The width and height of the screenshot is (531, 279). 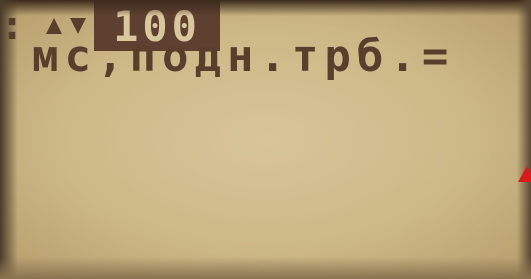 I want to click on bezel-left, so click(x=9, y=139).